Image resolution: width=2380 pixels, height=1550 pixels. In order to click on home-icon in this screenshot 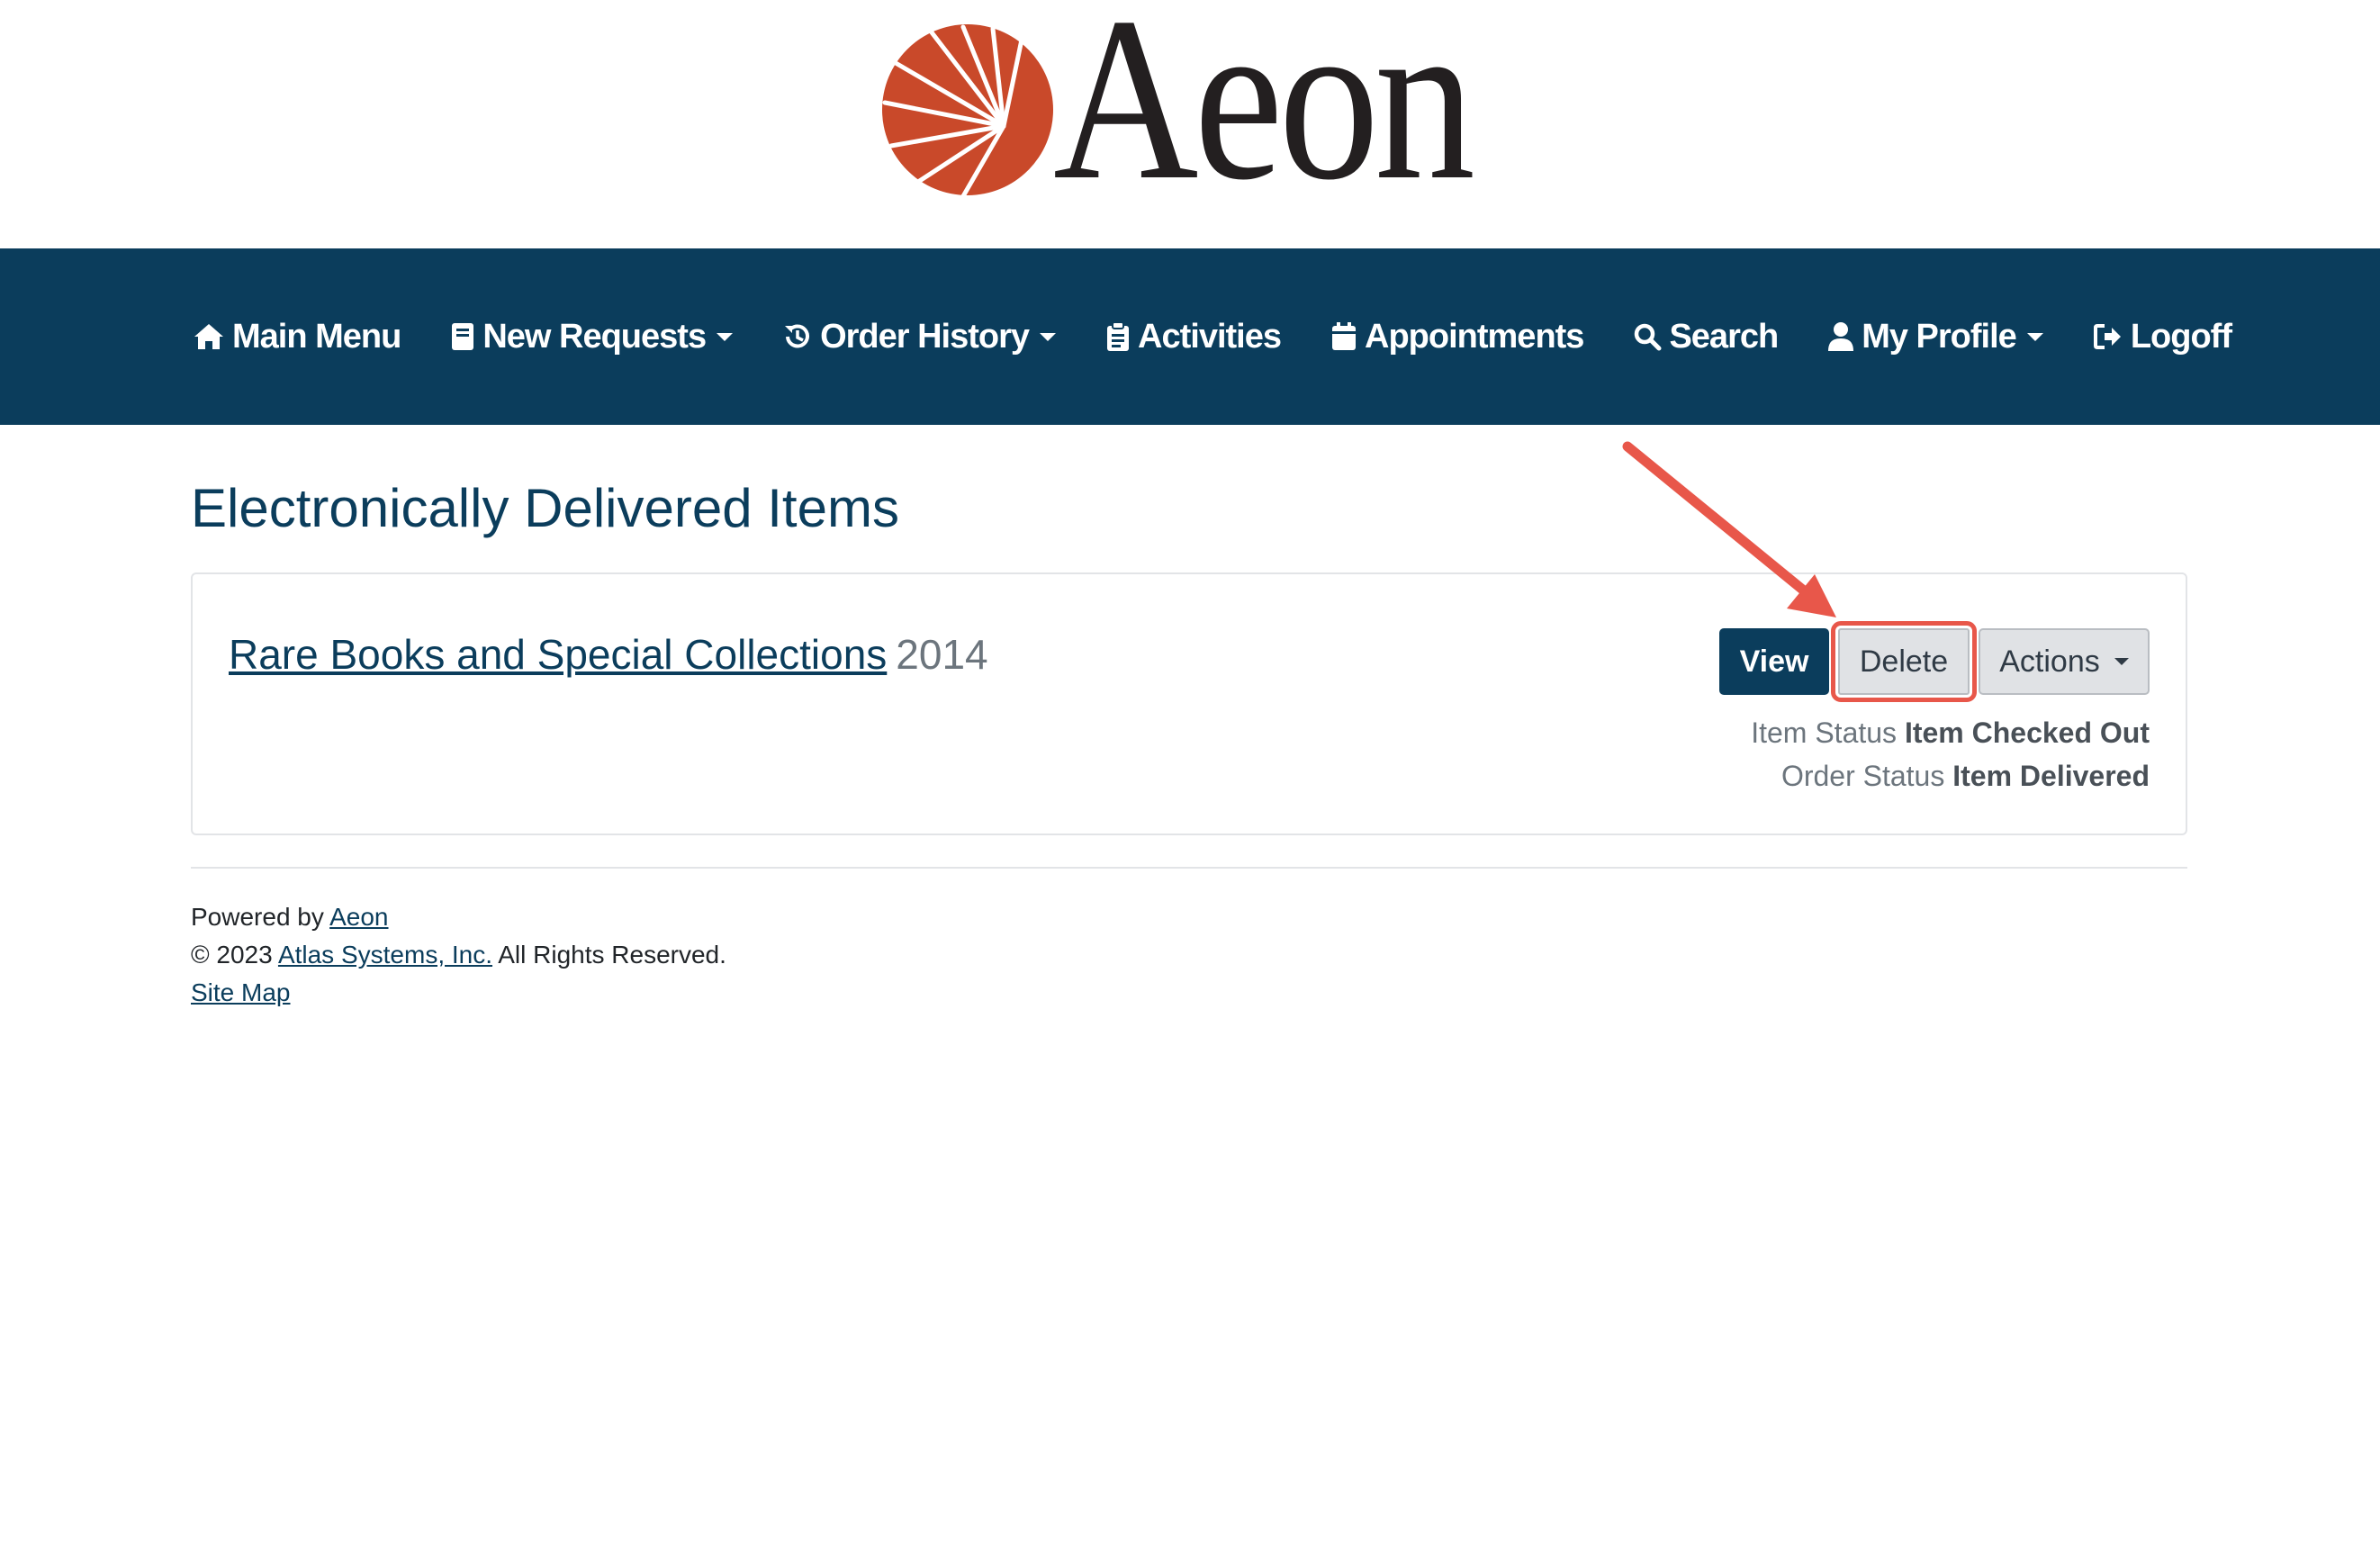, I will do `click(209, 337)`.